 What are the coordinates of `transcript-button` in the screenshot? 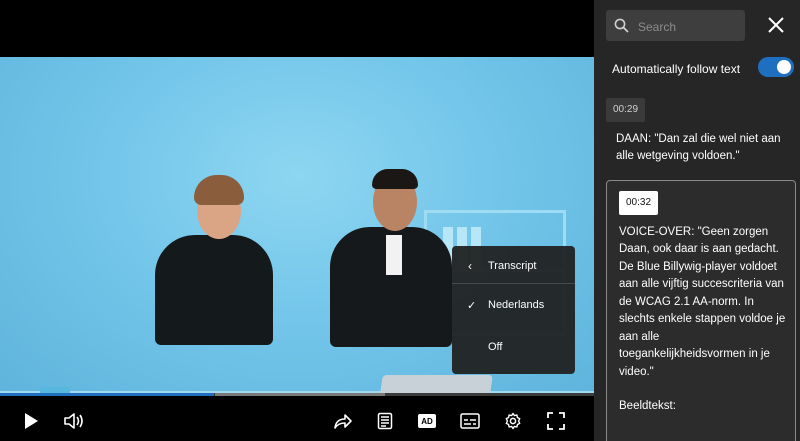 It's located at (385, 421).